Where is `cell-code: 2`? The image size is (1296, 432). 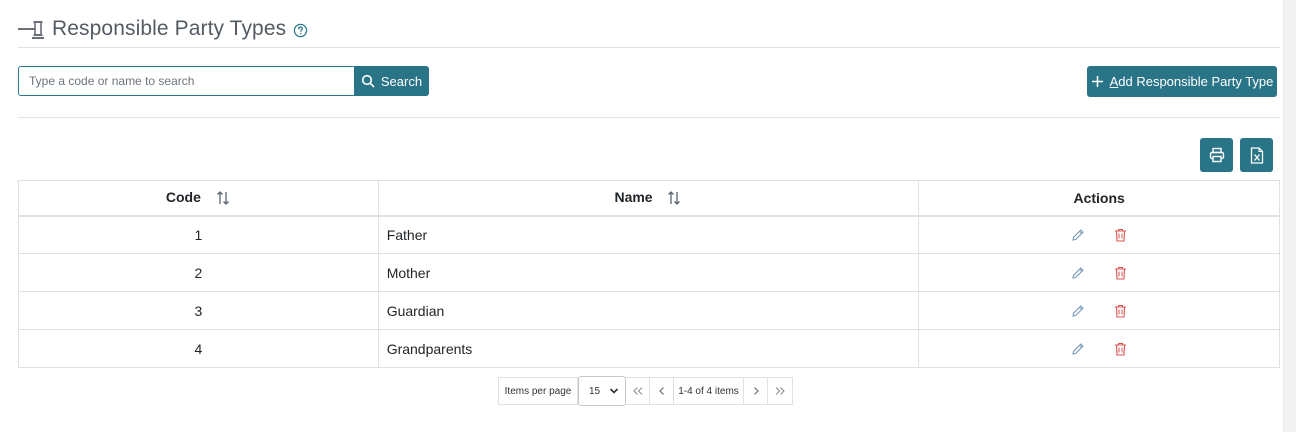
cell-code: 2 is located at coordinates (198, 272).